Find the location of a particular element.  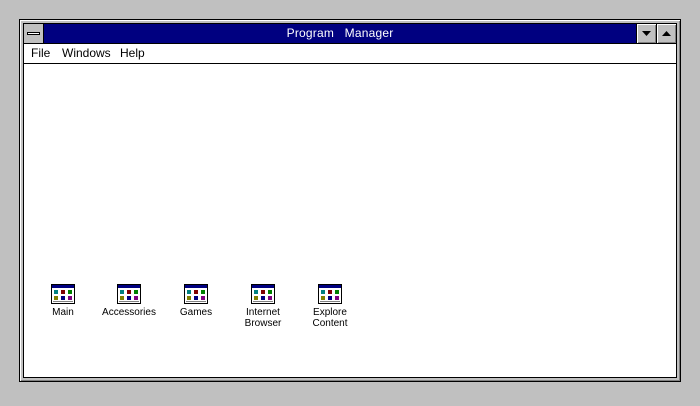

minimize-button is located at coordinates (646, 33).